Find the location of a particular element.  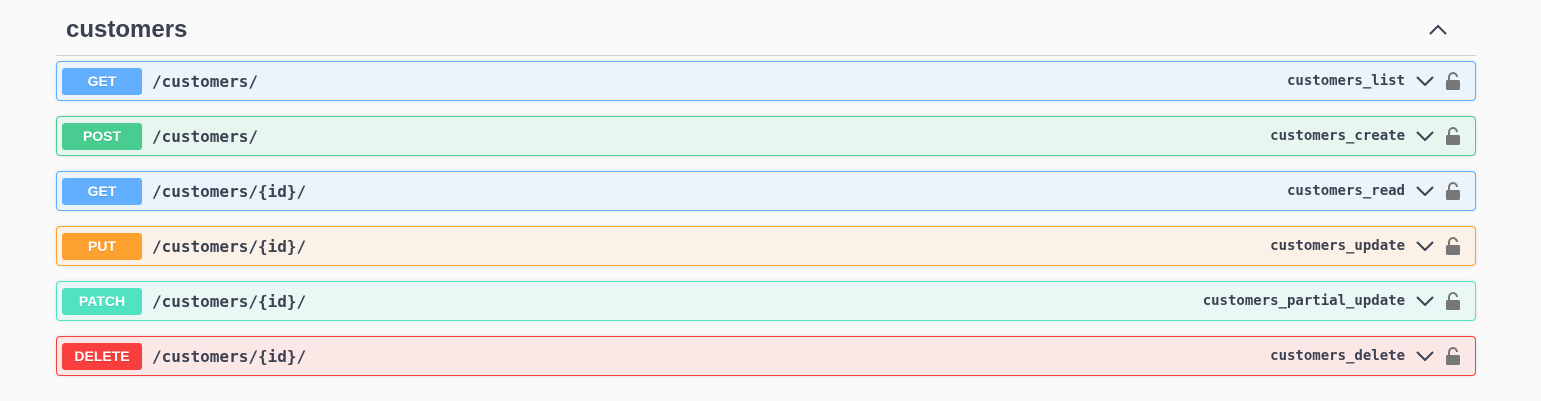

tag-title: customers is located at coordinates (126, 30).